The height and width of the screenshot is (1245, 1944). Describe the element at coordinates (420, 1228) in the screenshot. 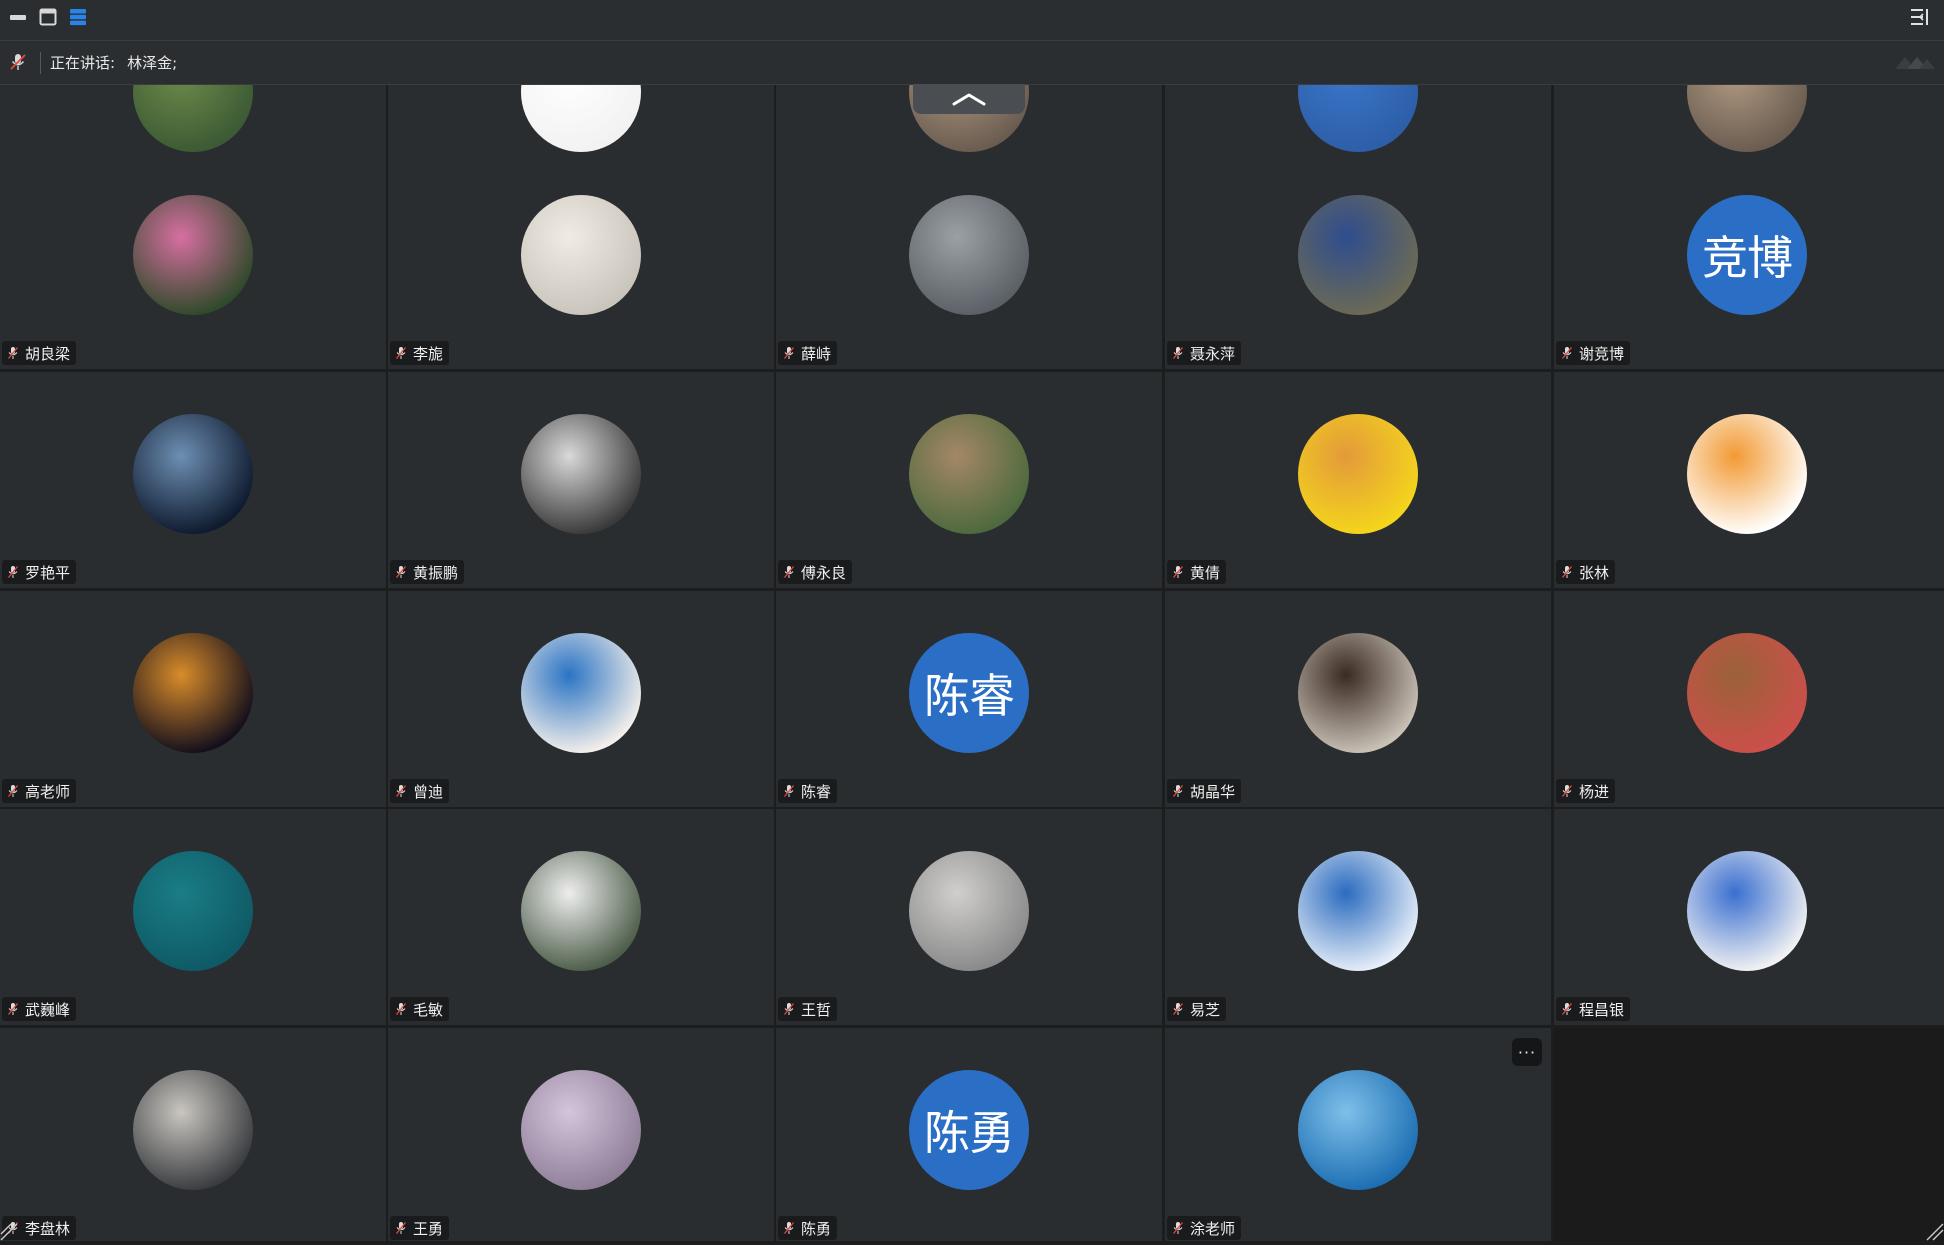

I see `participant-nameplate: 王勇` at that location.